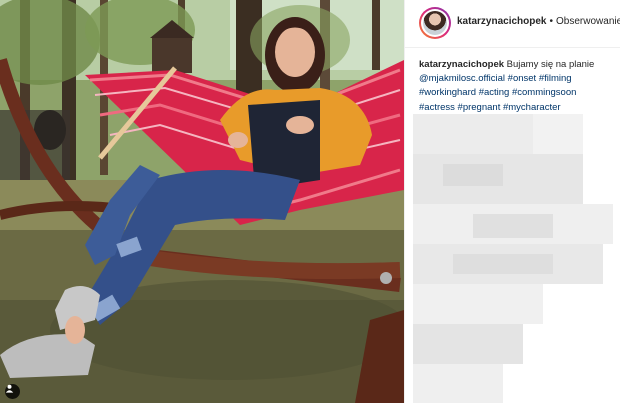 This screenshot has width=620, height=403. I want to click on hashtag-link: #commingsoon, so click(544, 92).